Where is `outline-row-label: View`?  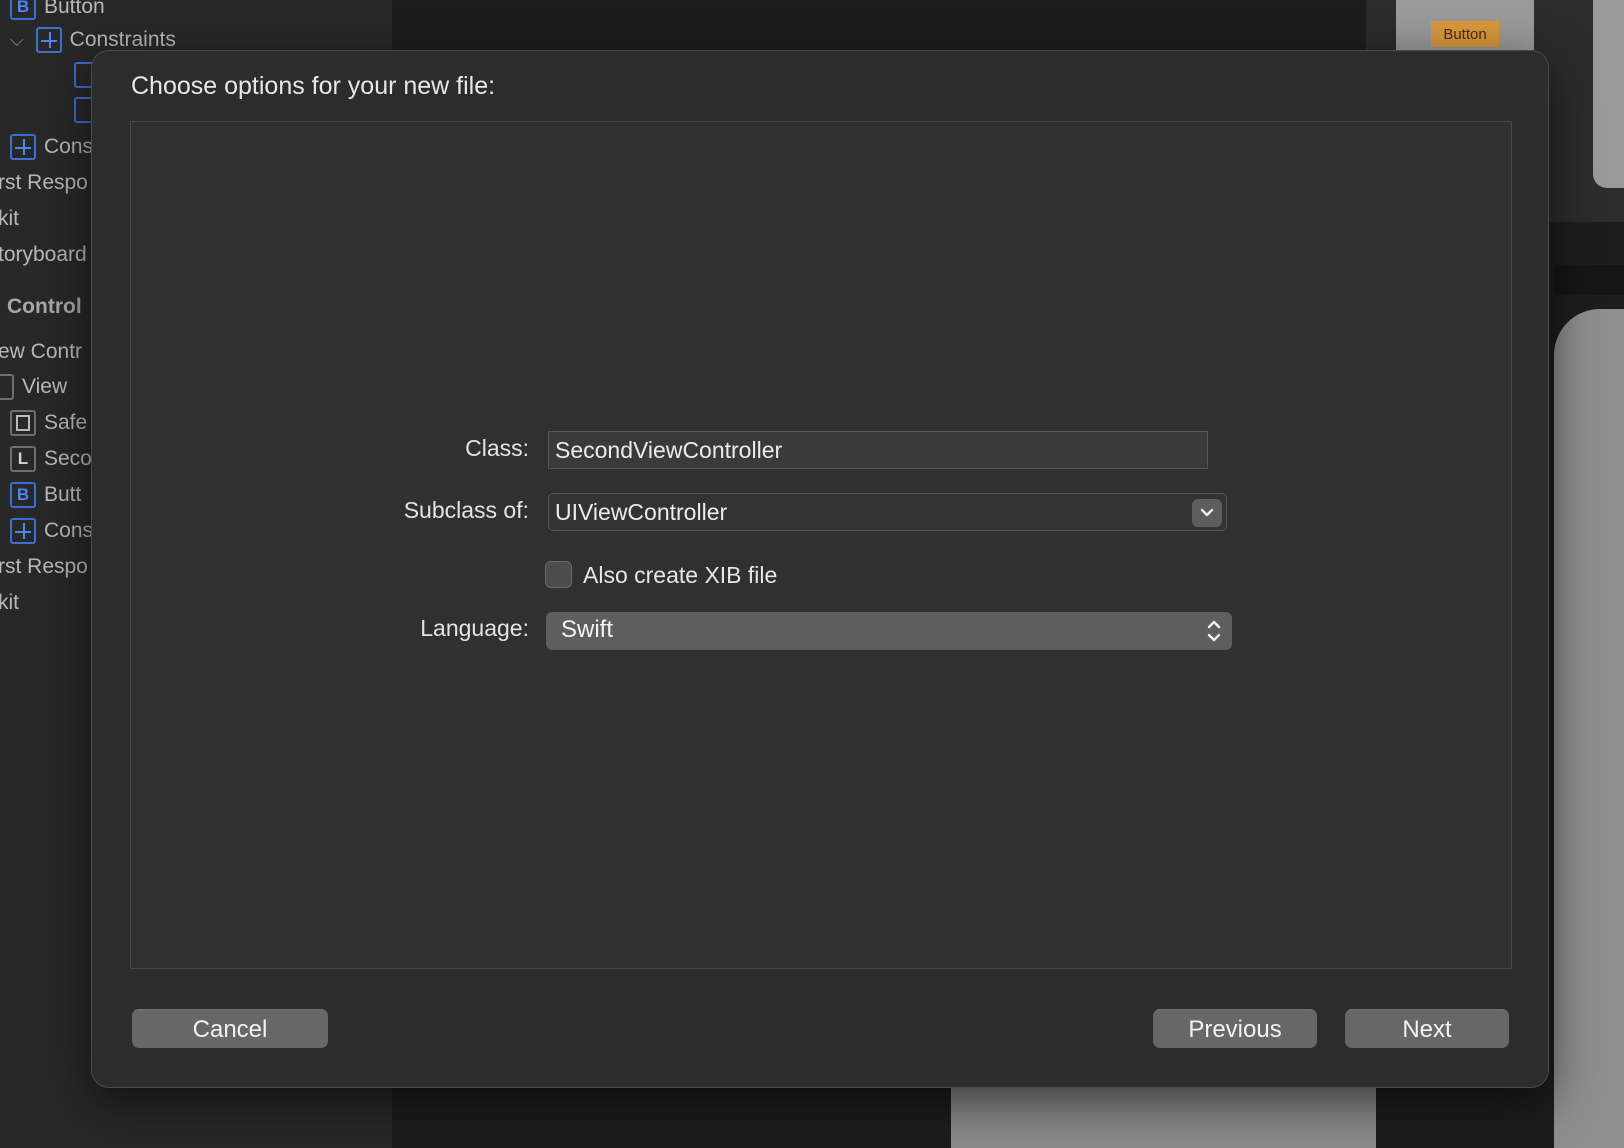 outline-row-label: View is located at coordinates (45, 386).